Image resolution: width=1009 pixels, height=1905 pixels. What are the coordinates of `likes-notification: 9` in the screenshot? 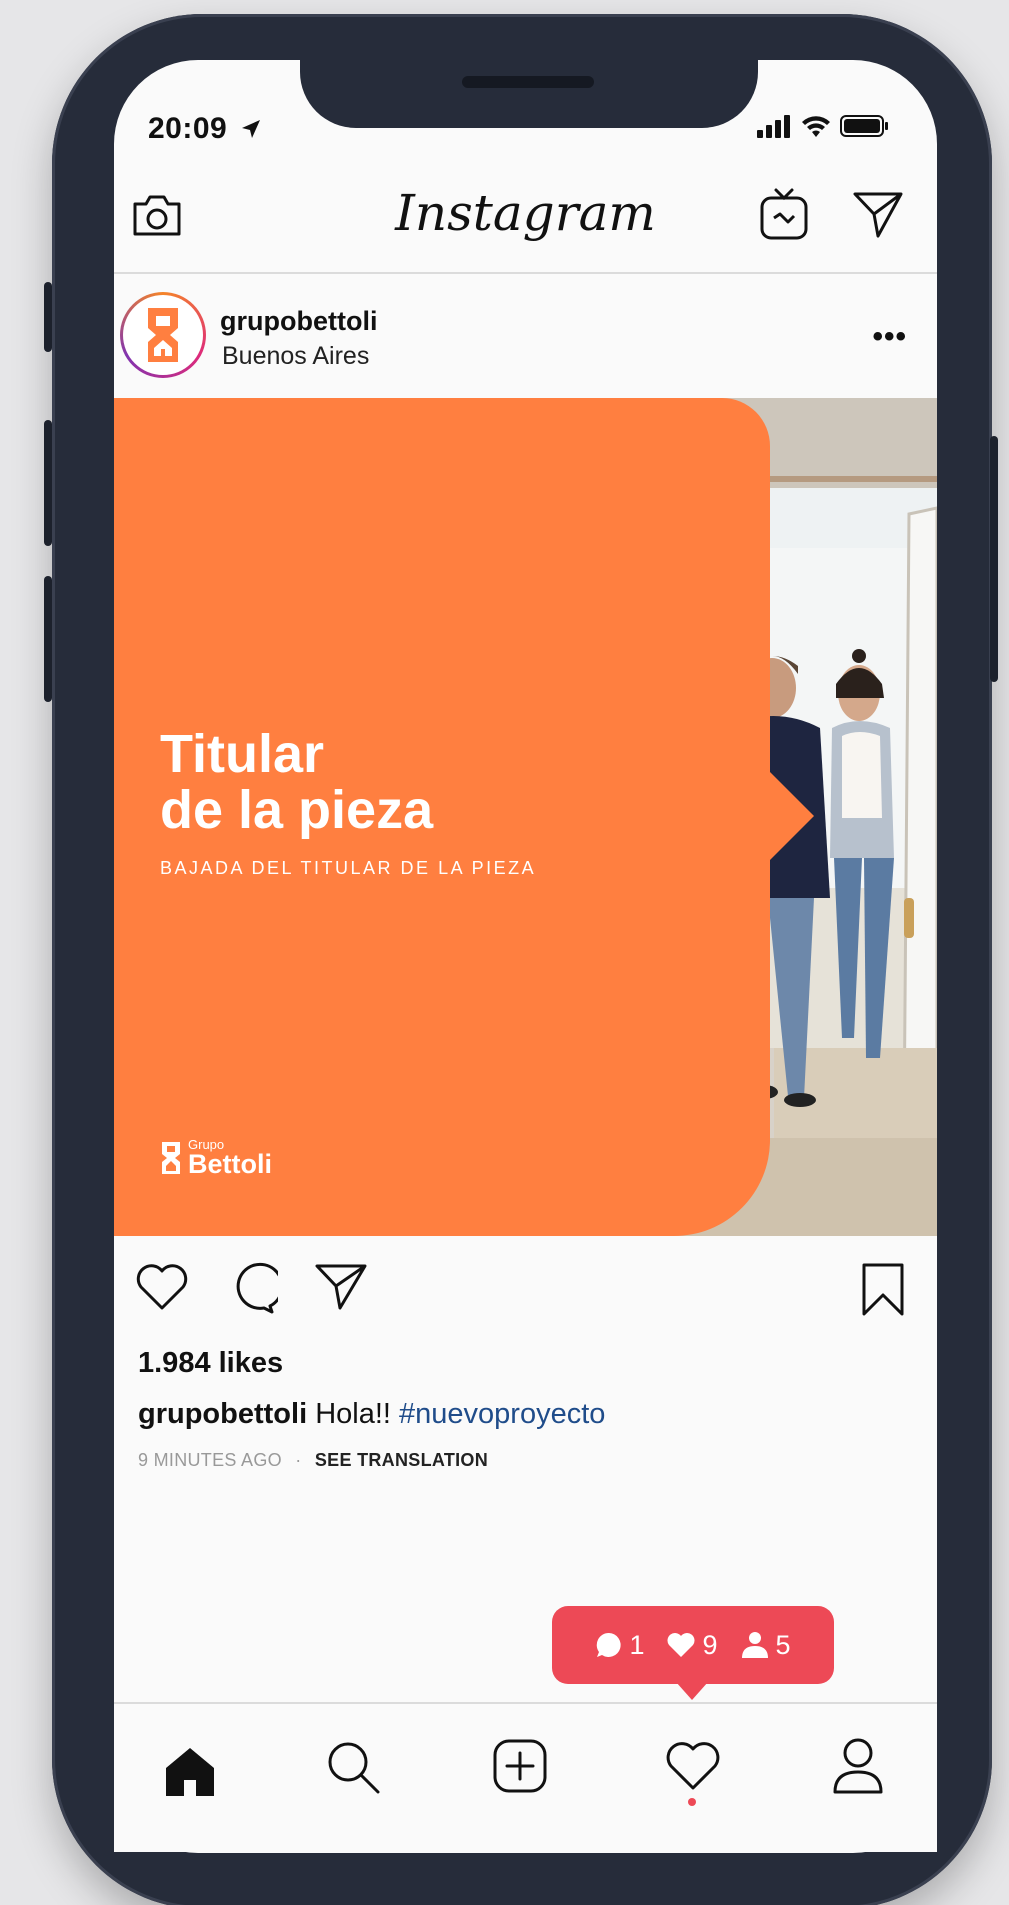 It's located at (692, 1645).